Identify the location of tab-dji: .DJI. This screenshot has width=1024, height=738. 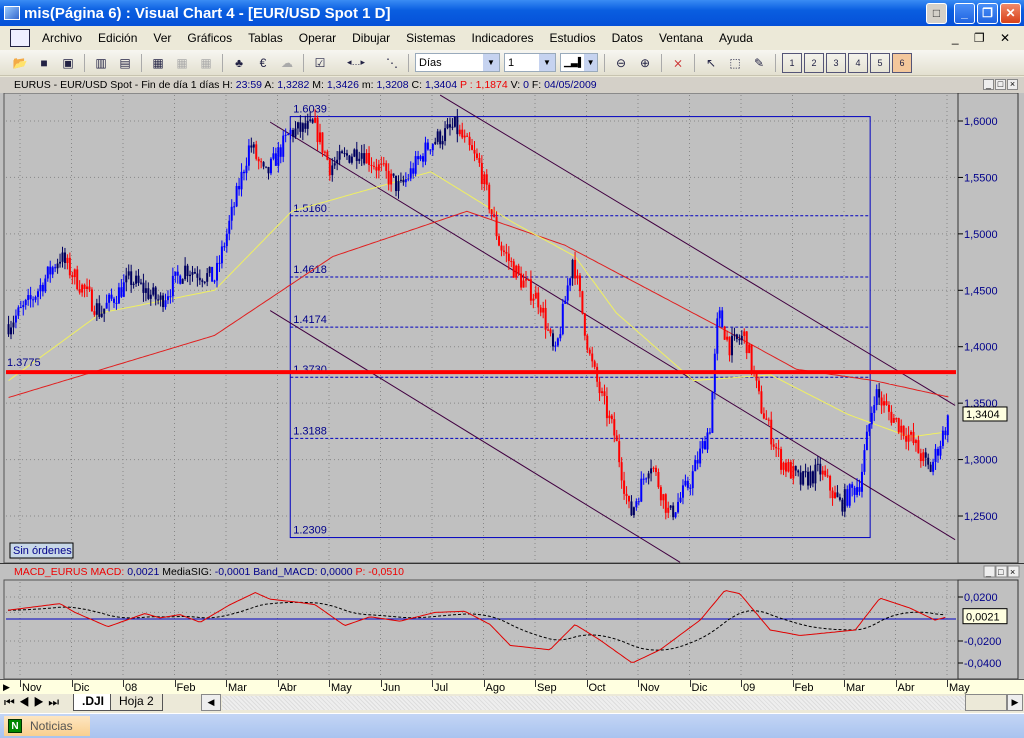
(93, 702).